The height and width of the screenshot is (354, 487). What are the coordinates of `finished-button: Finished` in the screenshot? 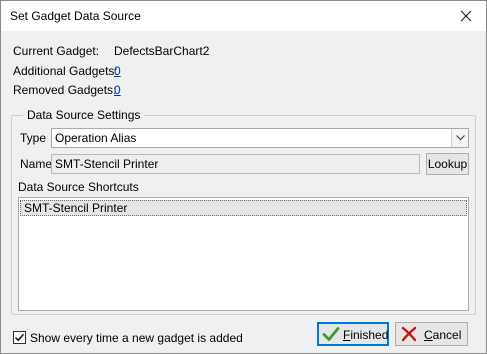 It's located at (353, 334).